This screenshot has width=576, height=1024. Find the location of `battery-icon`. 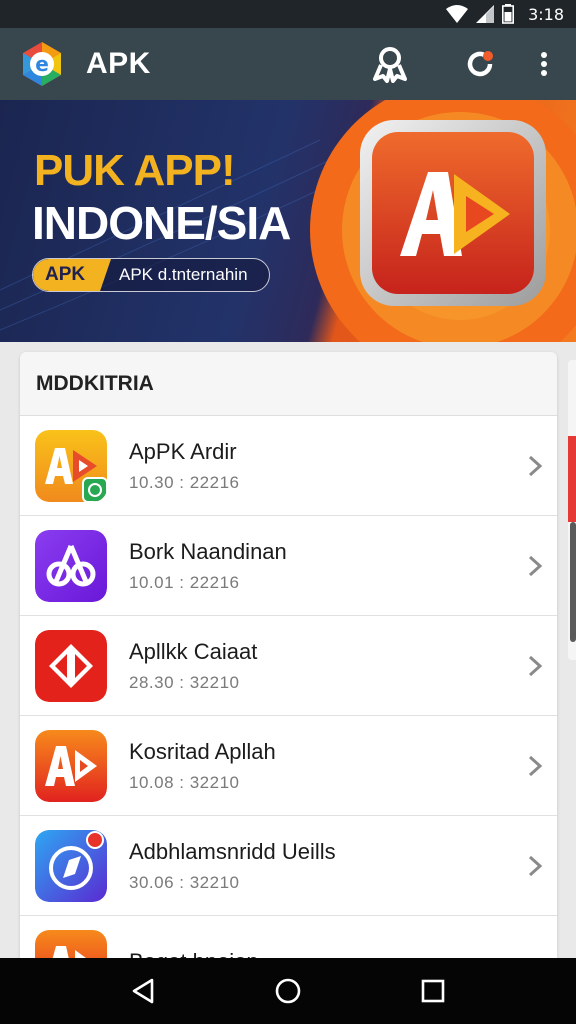

battery-icon is located at coordinates (508, 14).